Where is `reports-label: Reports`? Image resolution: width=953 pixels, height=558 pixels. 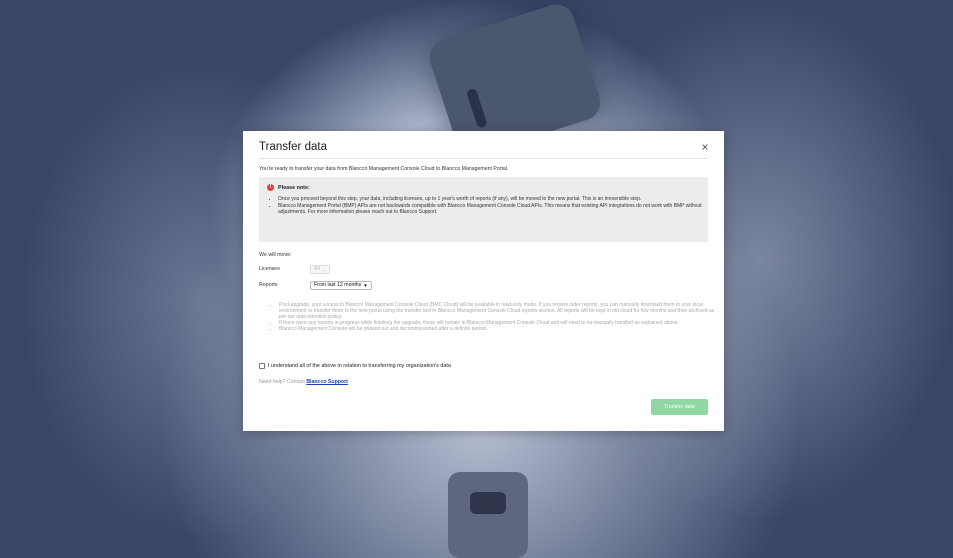
reports-label: Reports is located at coordinates (268, 285).